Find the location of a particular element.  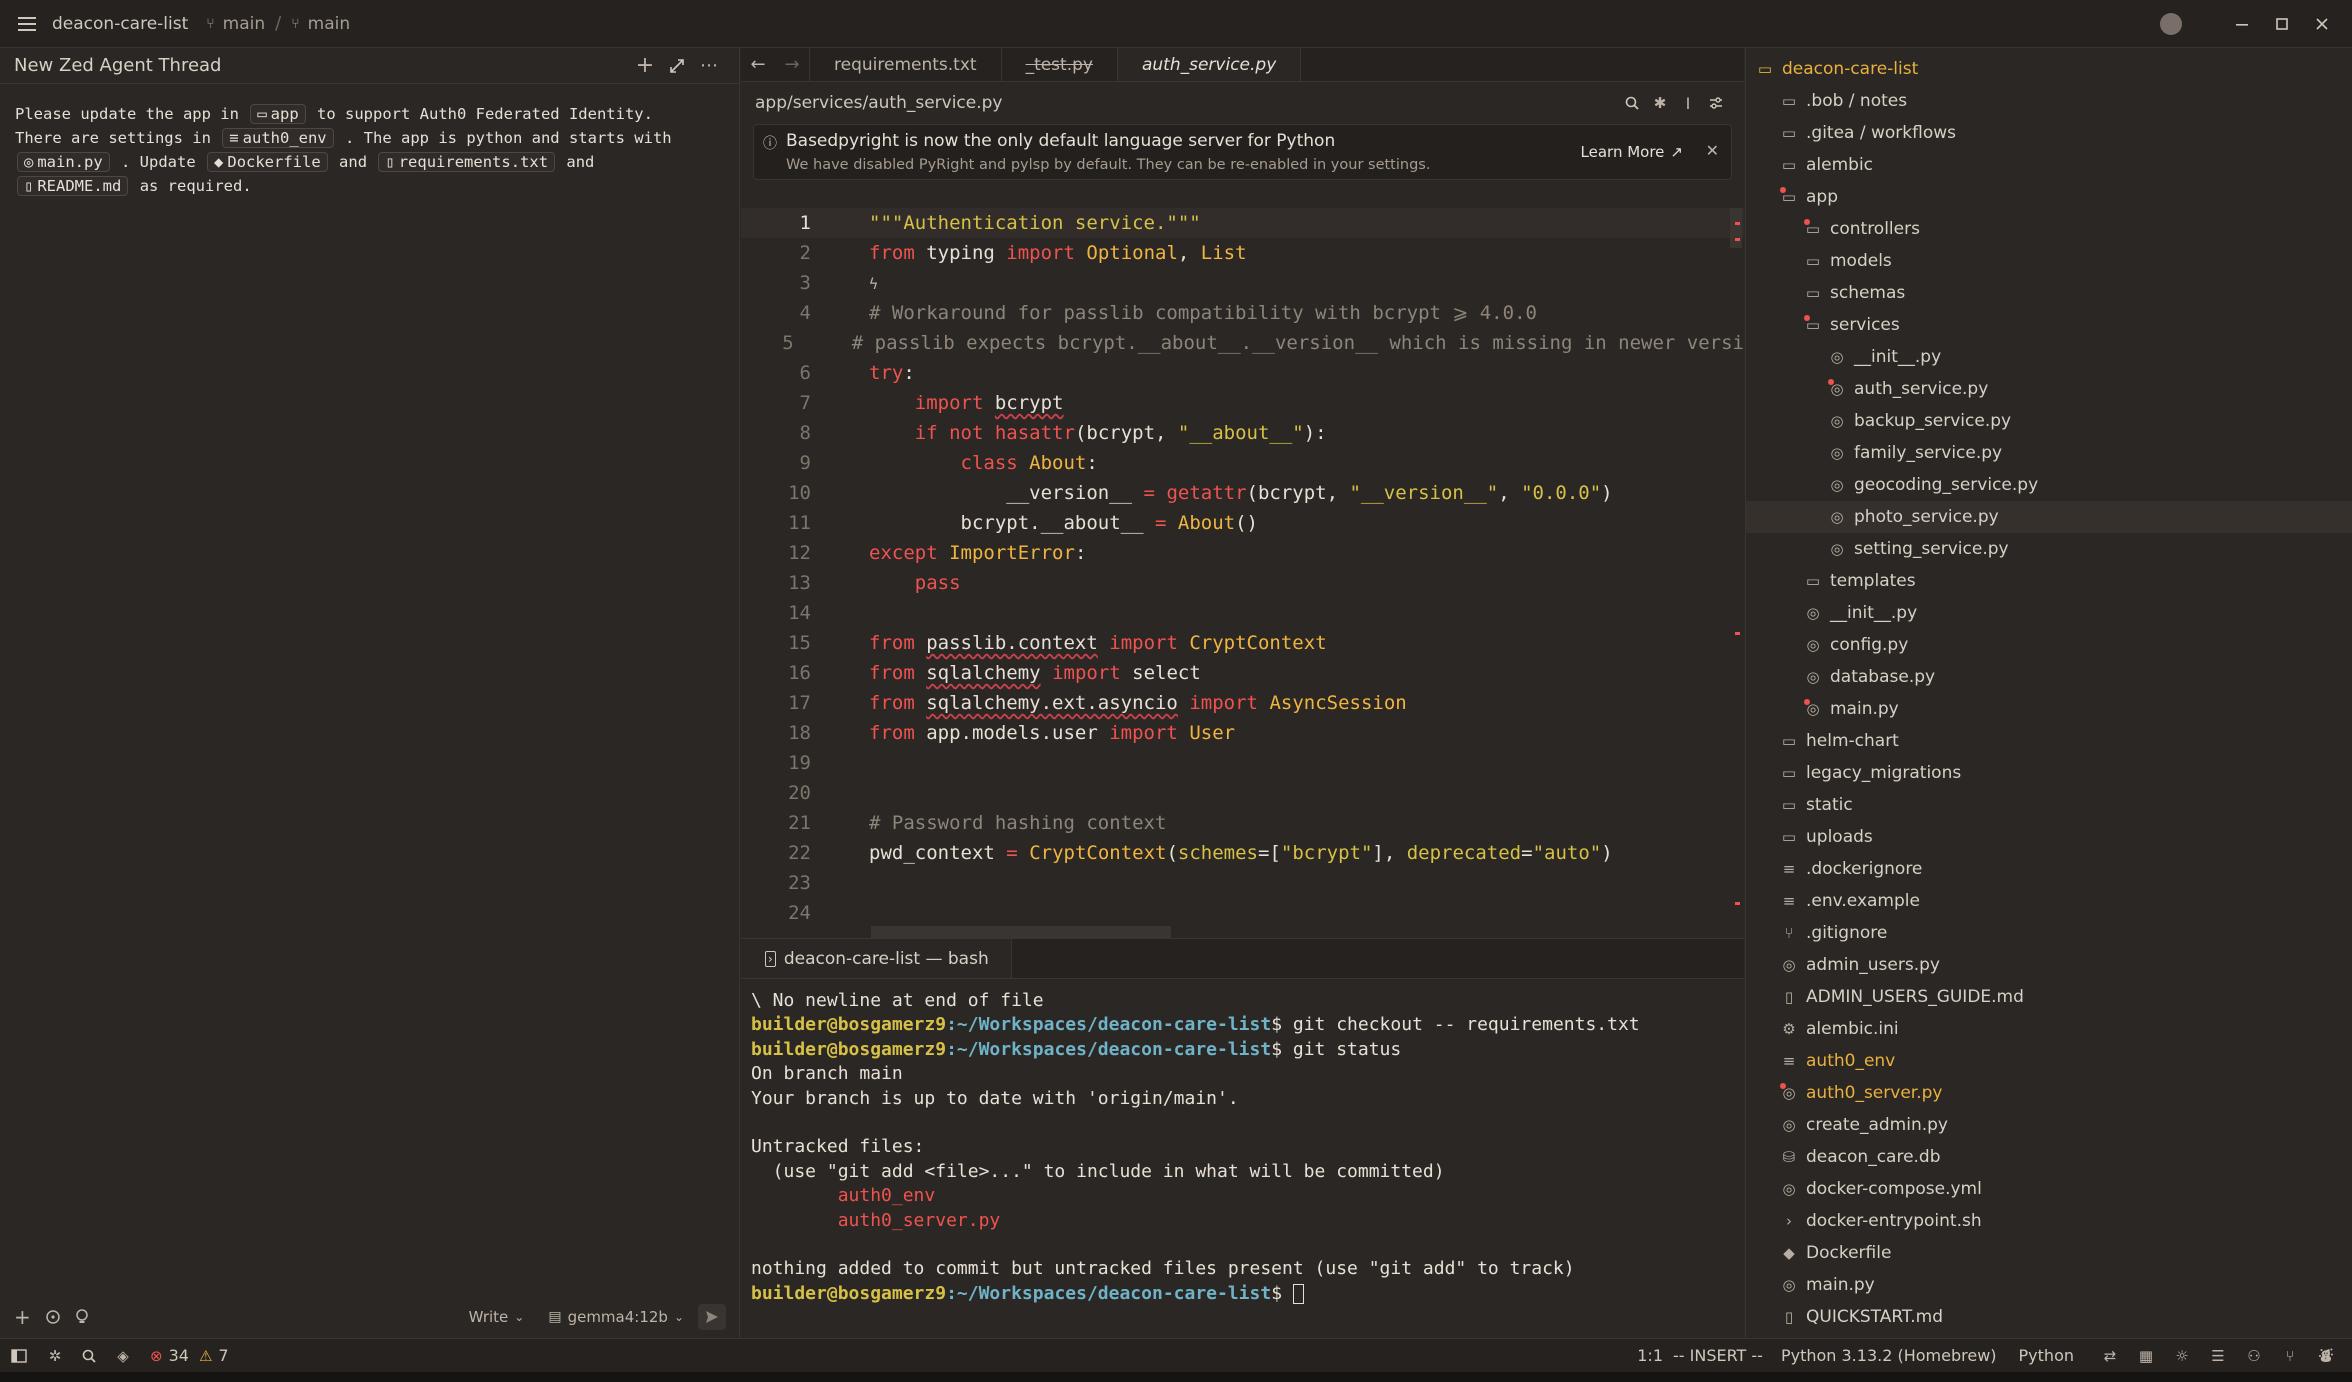

agent-icon: ✲ is located at coordinates (55, 1356).